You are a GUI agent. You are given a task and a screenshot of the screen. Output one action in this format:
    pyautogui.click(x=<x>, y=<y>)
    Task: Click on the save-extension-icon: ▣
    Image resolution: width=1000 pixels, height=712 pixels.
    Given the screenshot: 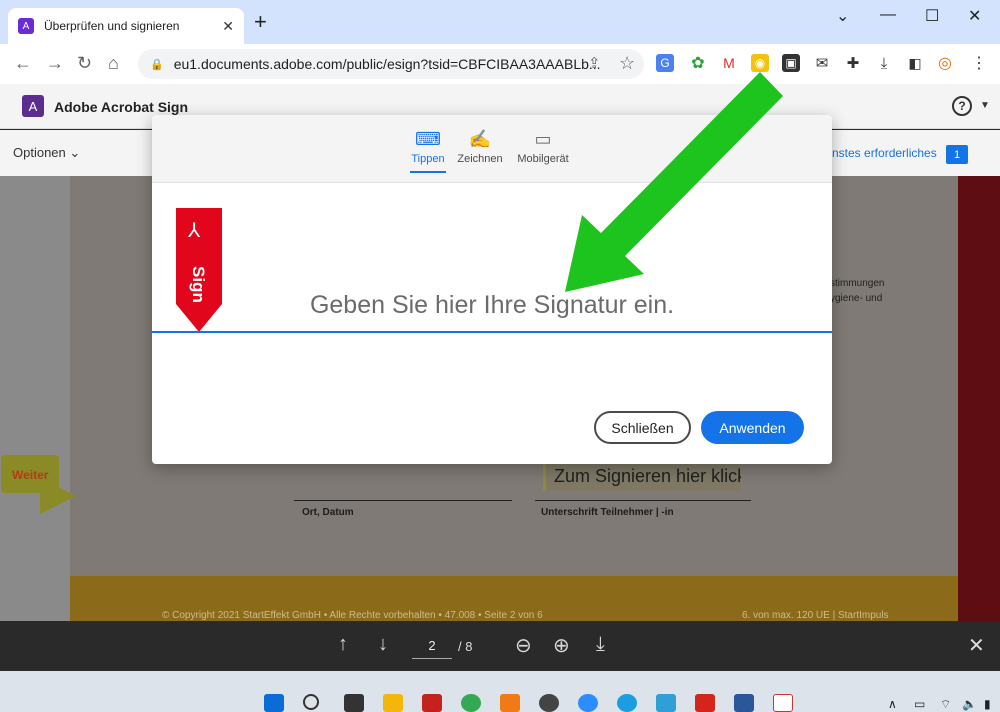 What is the action you would take?
    pyautogui.click(x=791, y=63)
    